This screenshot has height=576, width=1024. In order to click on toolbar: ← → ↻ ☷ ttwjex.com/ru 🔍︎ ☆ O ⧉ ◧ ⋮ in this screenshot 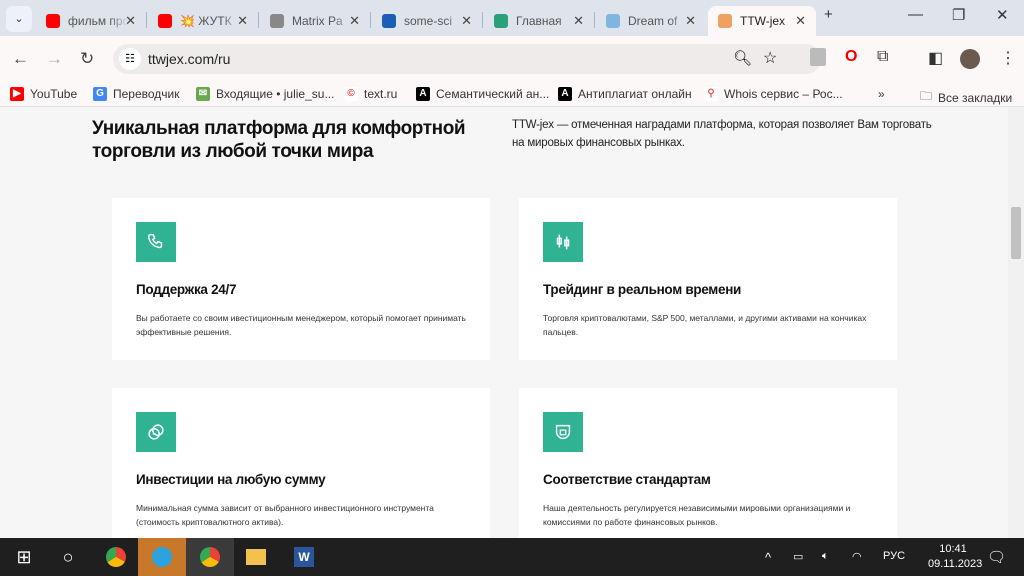, I will do `click(512, 59)`.